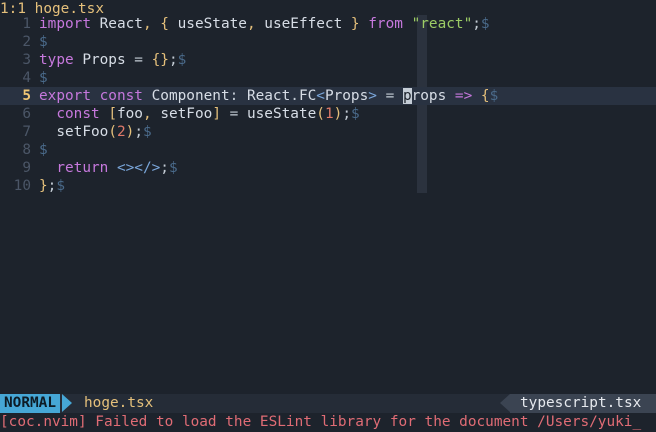 Image resolution: width=656 pixels, height=432 pixels. I want to click on line-number: 1, so click(26, 24).